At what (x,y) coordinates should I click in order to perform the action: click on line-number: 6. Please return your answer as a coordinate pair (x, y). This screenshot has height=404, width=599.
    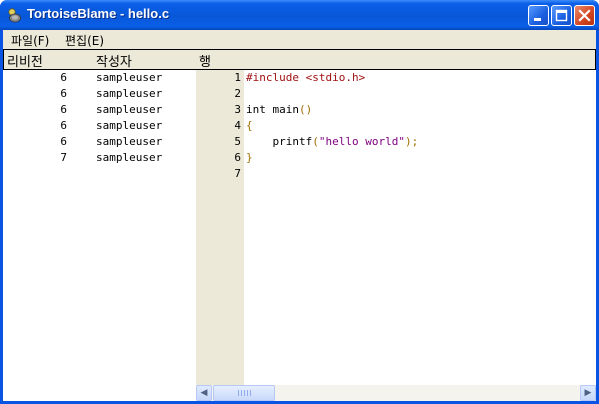
    Looking at the image, I should click on (237, 157).